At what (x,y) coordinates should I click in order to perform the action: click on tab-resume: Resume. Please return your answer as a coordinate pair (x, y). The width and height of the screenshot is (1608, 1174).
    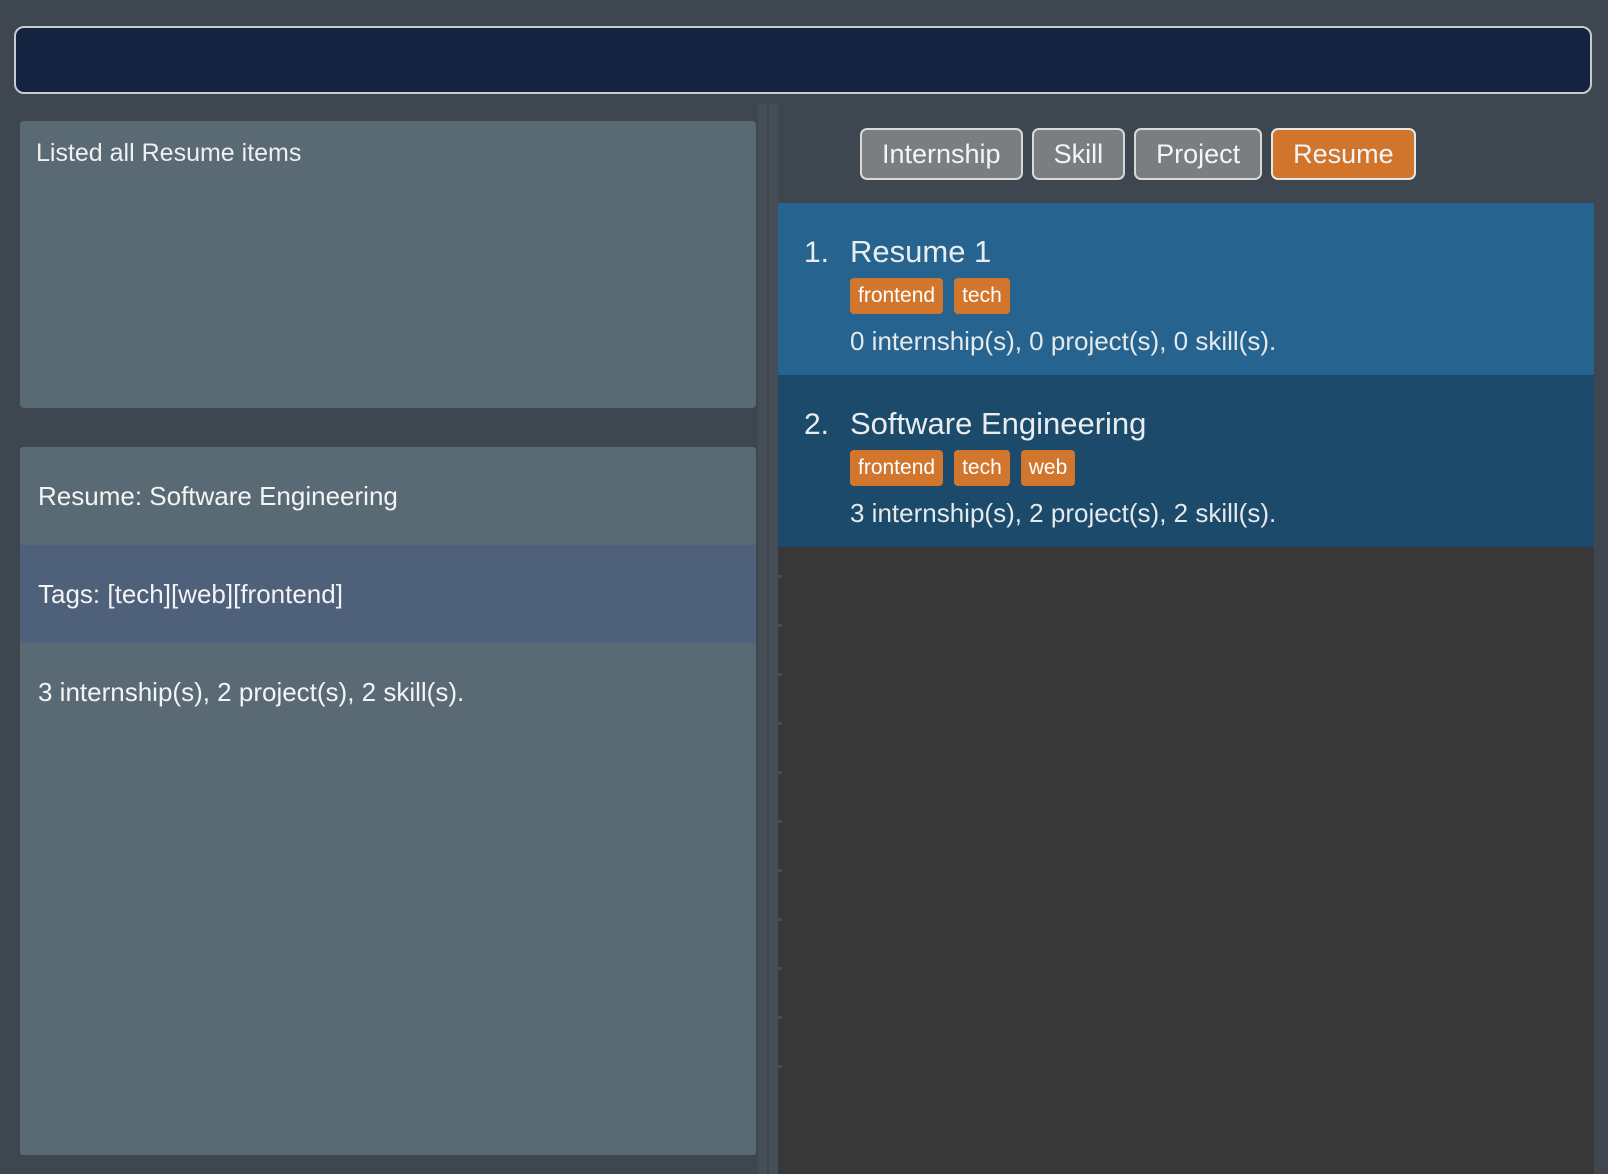
    Looking at the image, I should click on (1343, 154).